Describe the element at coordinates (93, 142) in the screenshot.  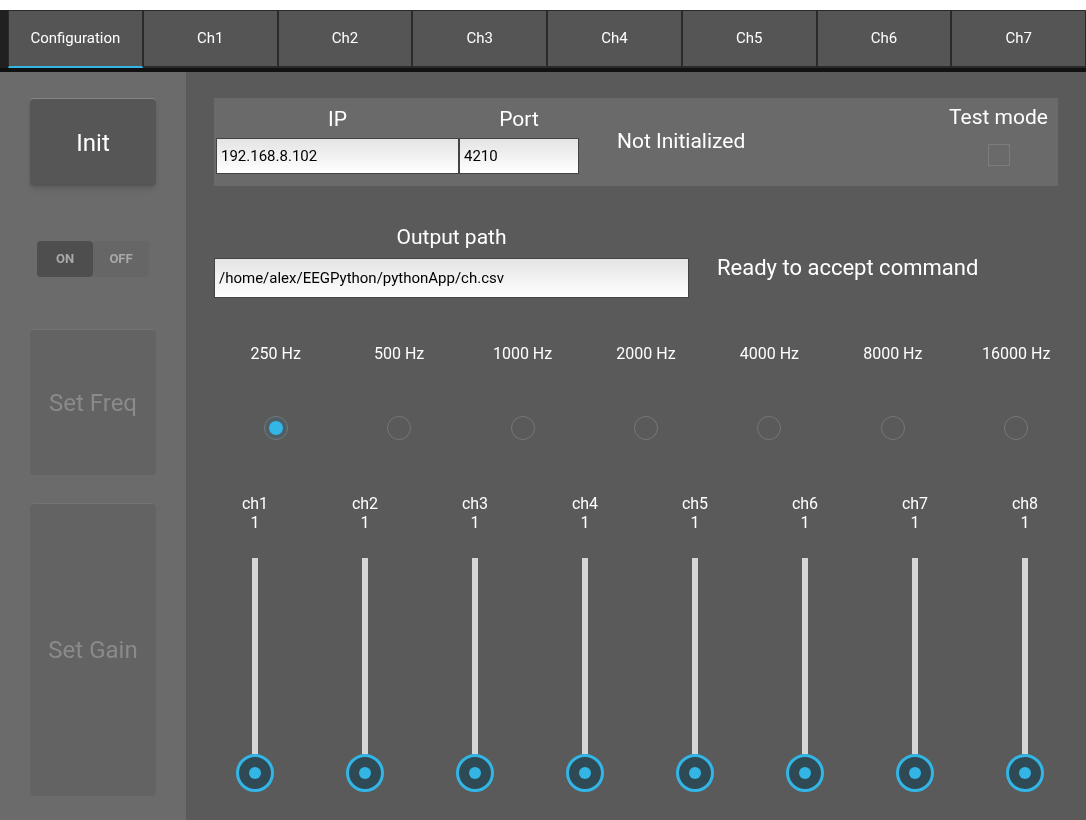
I see `side-button: Init` at that location.